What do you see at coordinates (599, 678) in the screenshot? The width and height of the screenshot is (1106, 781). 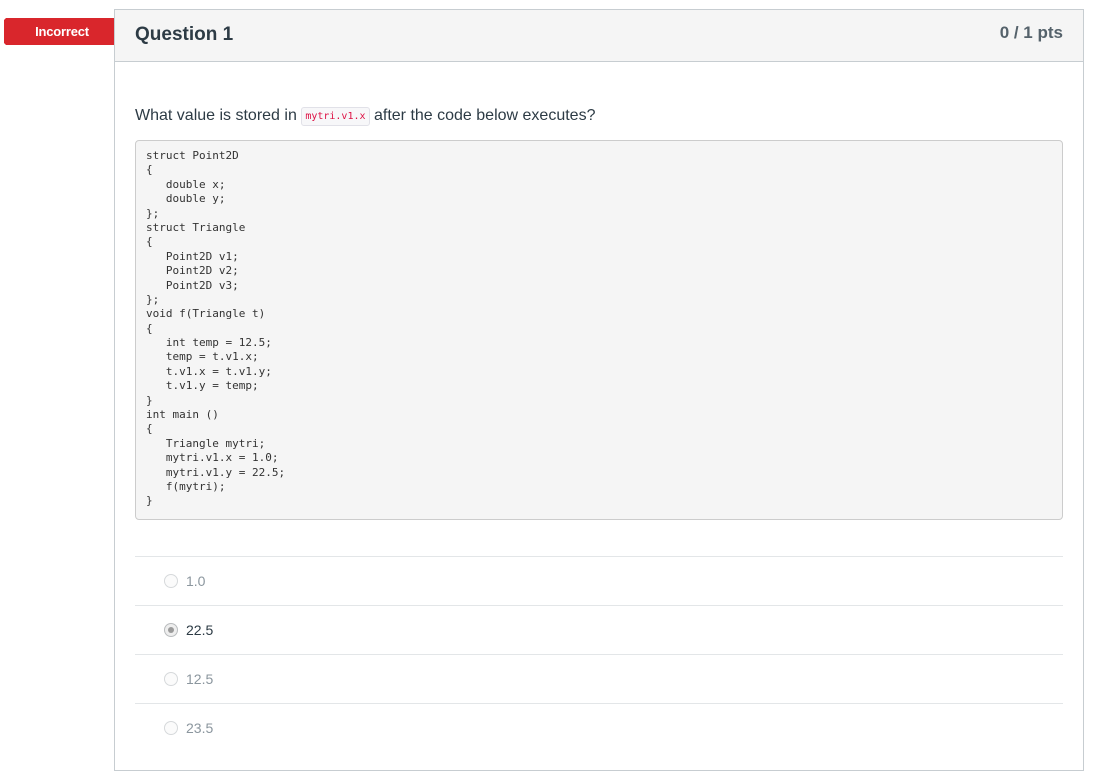 I see `answer-option: 12.5` at bounding box center [599, 678].